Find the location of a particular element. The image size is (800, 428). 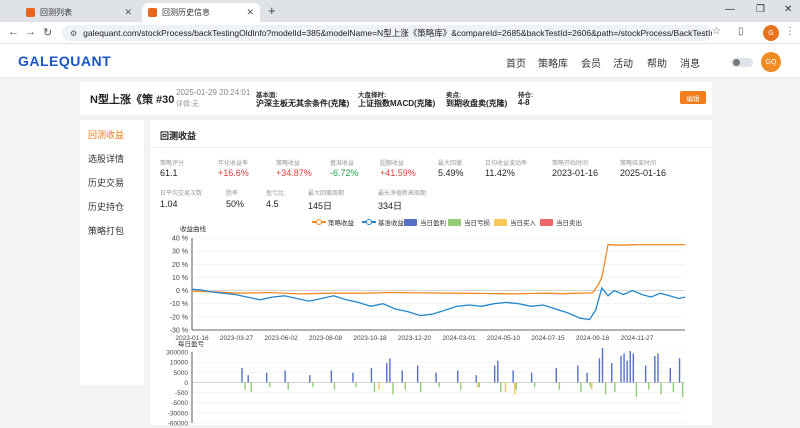

x-tick-label: 2023-12-20 is located at coordinates (415, 338).